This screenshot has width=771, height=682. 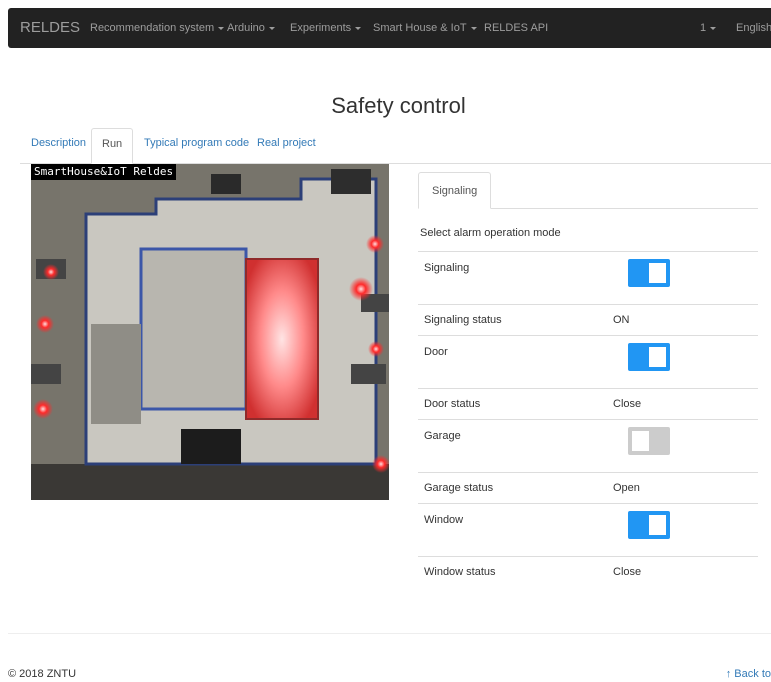 What do you see at coordinates (748, 674) in the screenshot?
I see `back-to-top-link: ↑ Back to` at bounding box center [748, 674].